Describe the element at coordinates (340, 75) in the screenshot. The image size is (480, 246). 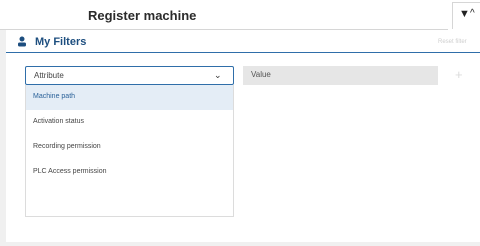
I see `value-field: Value` at that location.